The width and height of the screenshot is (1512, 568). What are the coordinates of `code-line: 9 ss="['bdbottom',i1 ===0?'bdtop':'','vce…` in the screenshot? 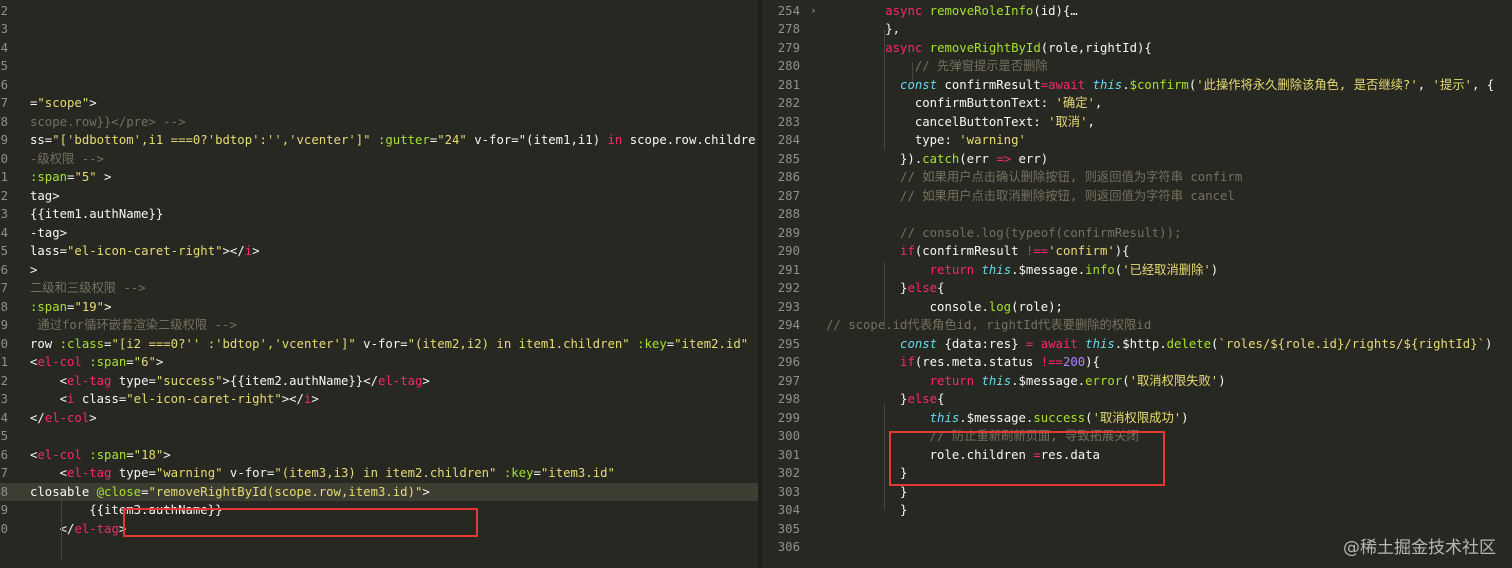 It's located at (379, 140).